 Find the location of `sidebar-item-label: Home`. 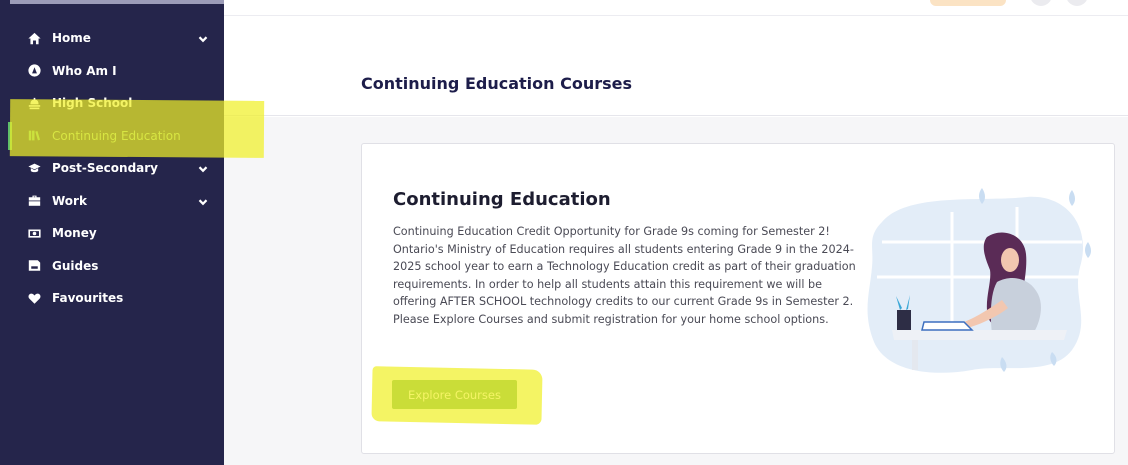

sidebar-item-label: Home is located at coordinates (71, 38).